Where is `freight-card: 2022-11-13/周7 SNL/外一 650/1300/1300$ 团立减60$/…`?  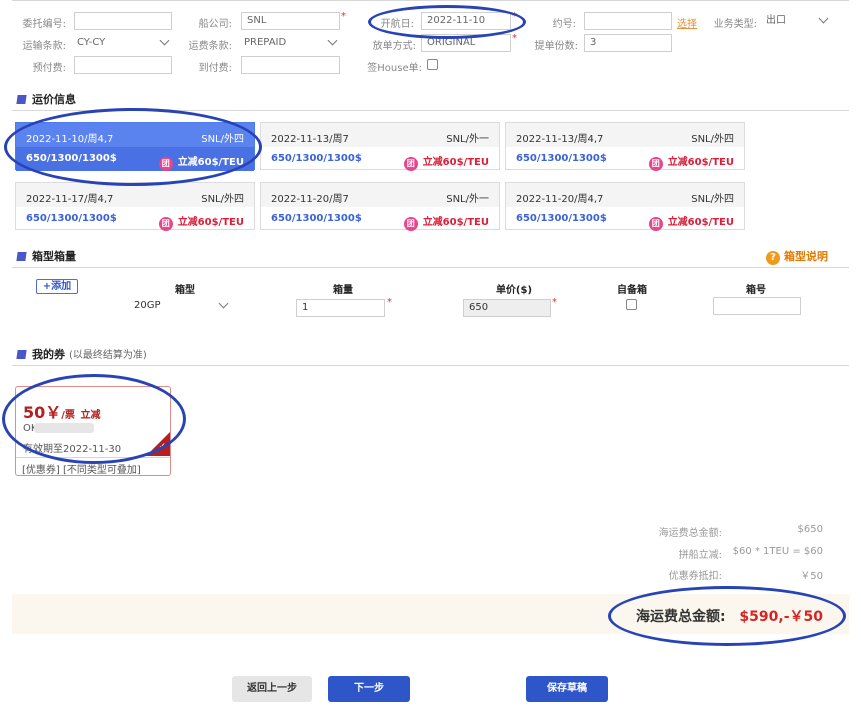
freight-card: 2022-11-13/周7 SNL/外一 650/1300/1300$ 团立减60$/… is located at coordinates (380, 146).